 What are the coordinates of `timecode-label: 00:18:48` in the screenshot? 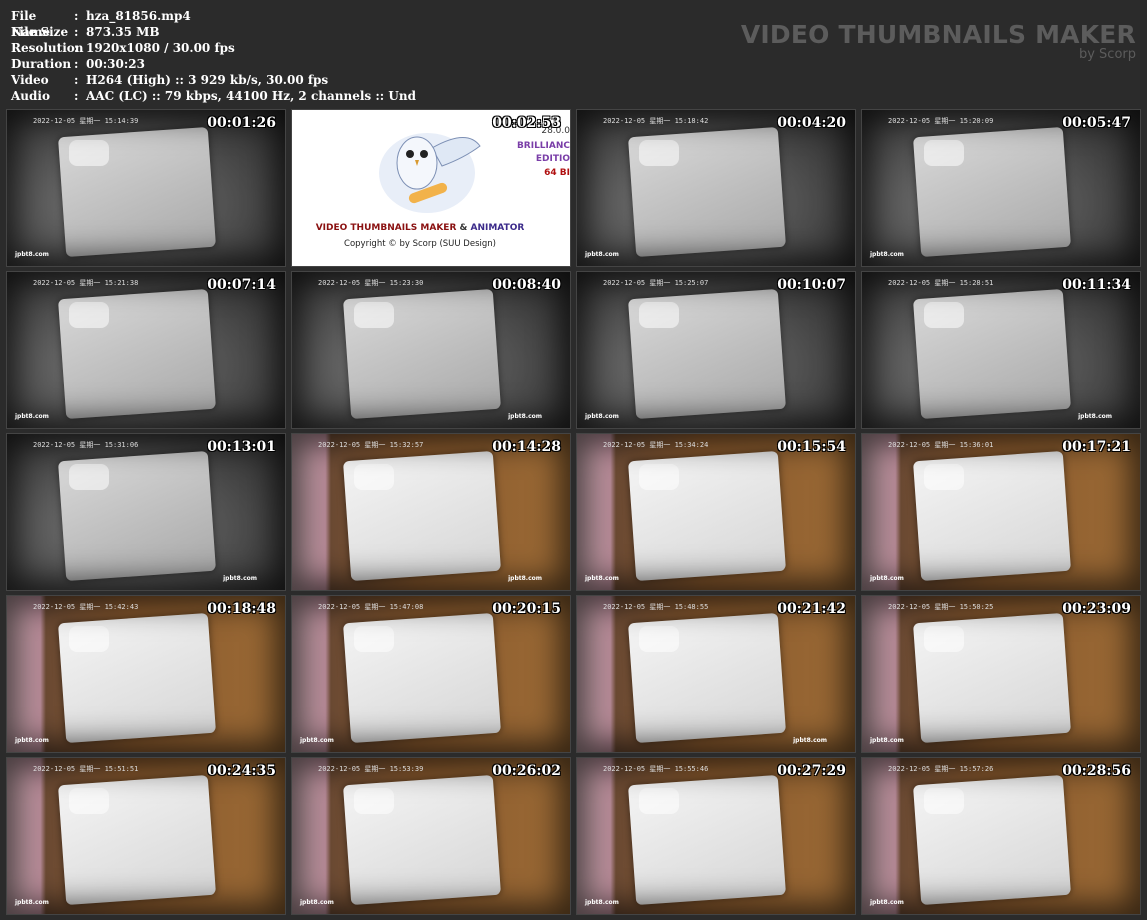 It's located at (241, 609).